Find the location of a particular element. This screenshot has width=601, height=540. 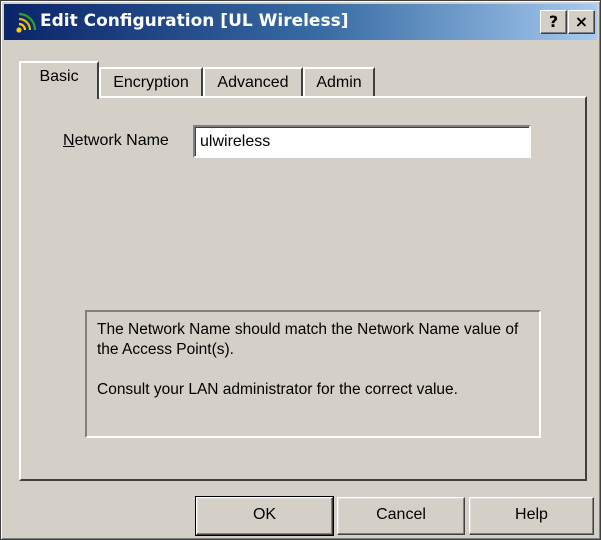

title-help-button: ? is located at coordinates (553, 22).